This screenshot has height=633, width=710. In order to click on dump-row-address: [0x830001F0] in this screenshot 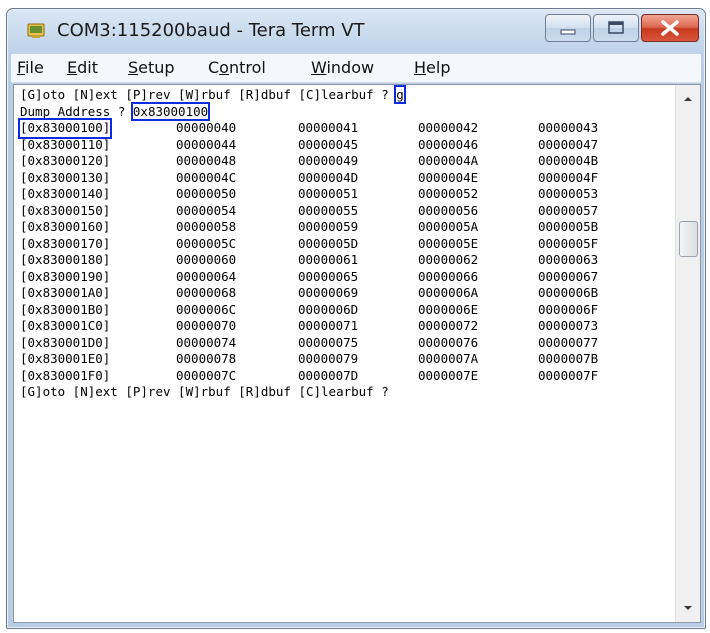, I will do `click(65, 375)`.